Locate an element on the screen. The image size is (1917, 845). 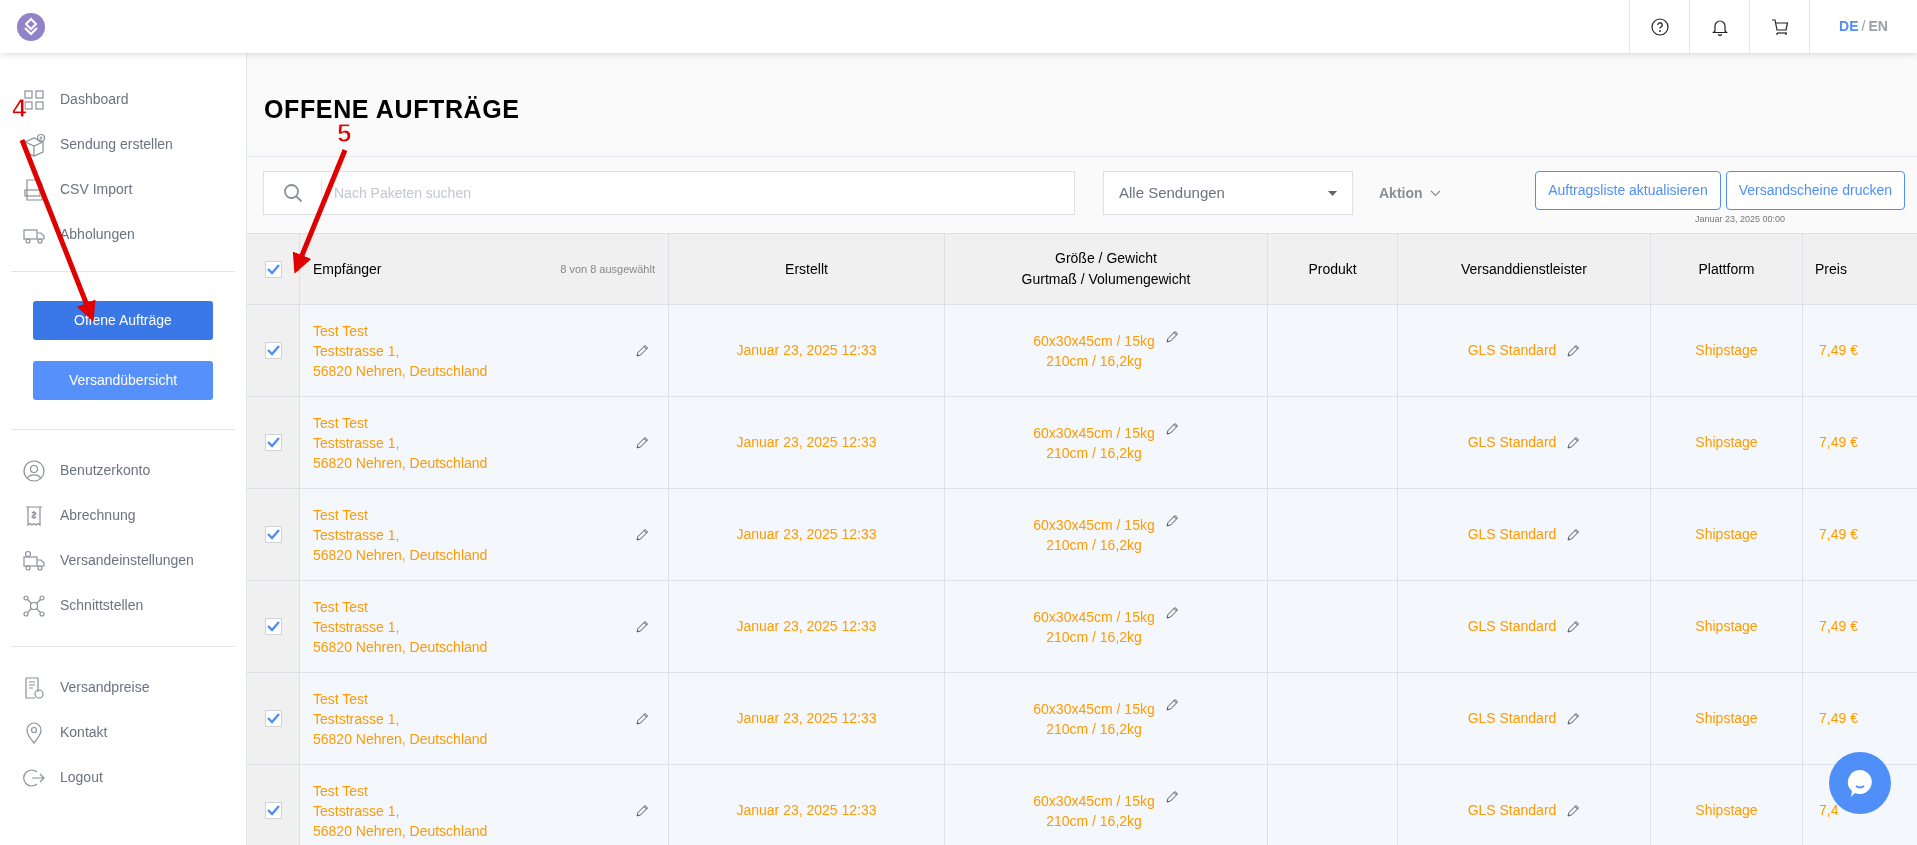
sidebar-item: Versandeinstellungen is located at coordinates (127, 560).